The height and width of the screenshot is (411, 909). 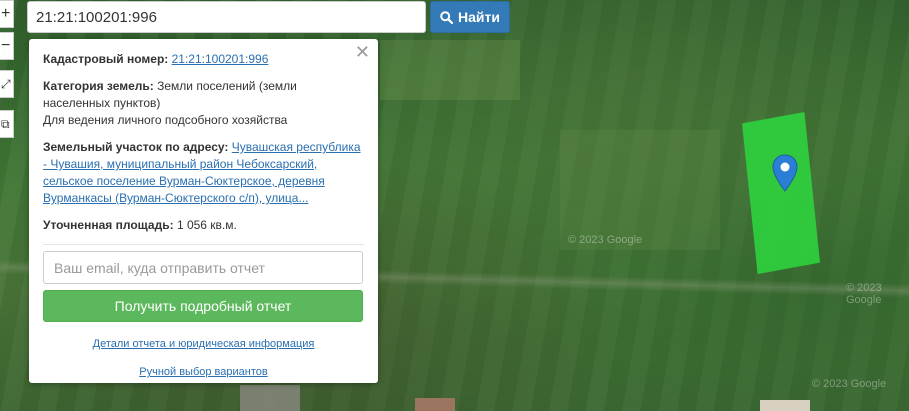 What do you see at coordinates (362, 52) in the screenshot?
I see `close-icon: ✕` at bounding box center [362, 52].